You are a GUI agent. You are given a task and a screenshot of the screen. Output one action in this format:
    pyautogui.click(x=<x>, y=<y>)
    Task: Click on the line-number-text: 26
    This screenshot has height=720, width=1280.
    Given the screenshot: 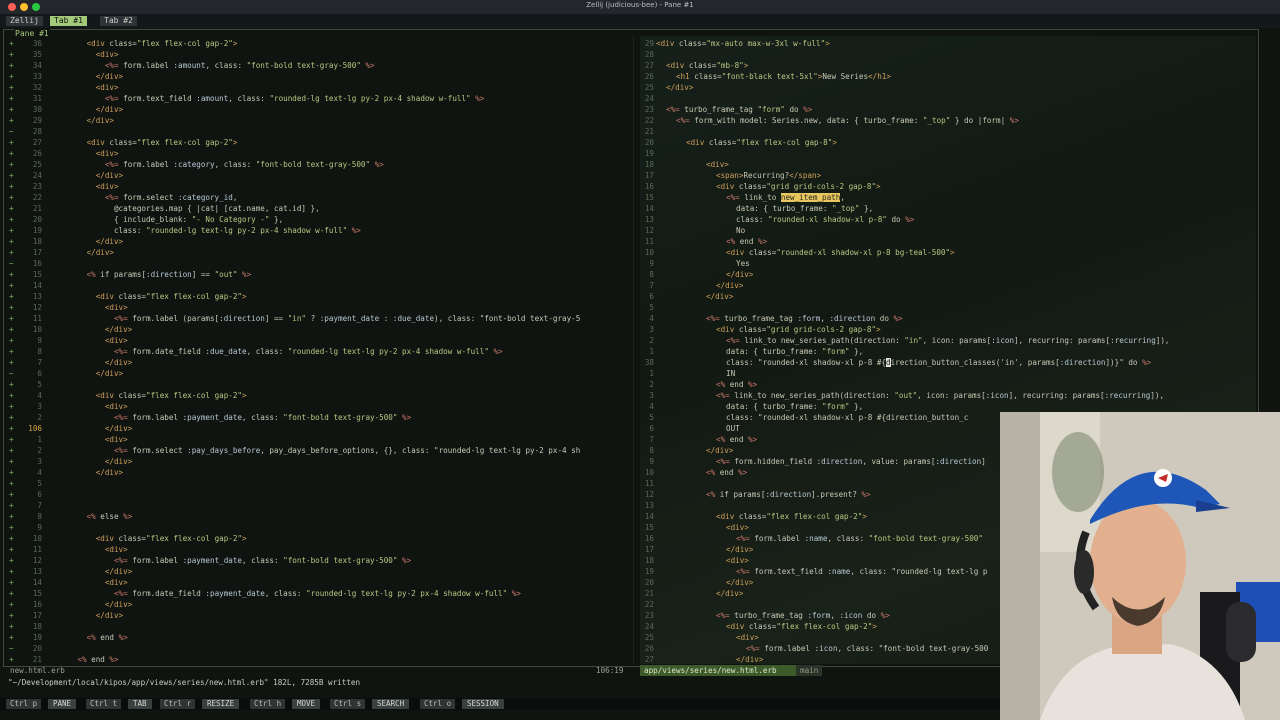 What is the action you would take?
    pyautogui.click(x=37, y=153)
    